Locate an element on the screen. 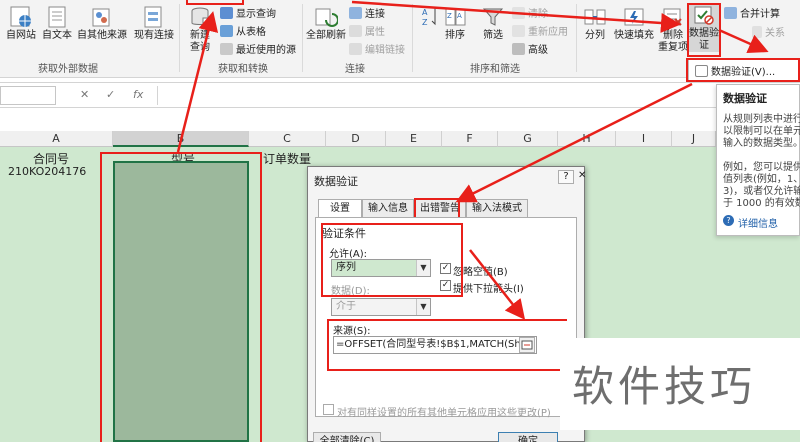 This screenshot has height=442, width=800. existing-connections-button: 现有连接 is located at coordinates (154, 24).